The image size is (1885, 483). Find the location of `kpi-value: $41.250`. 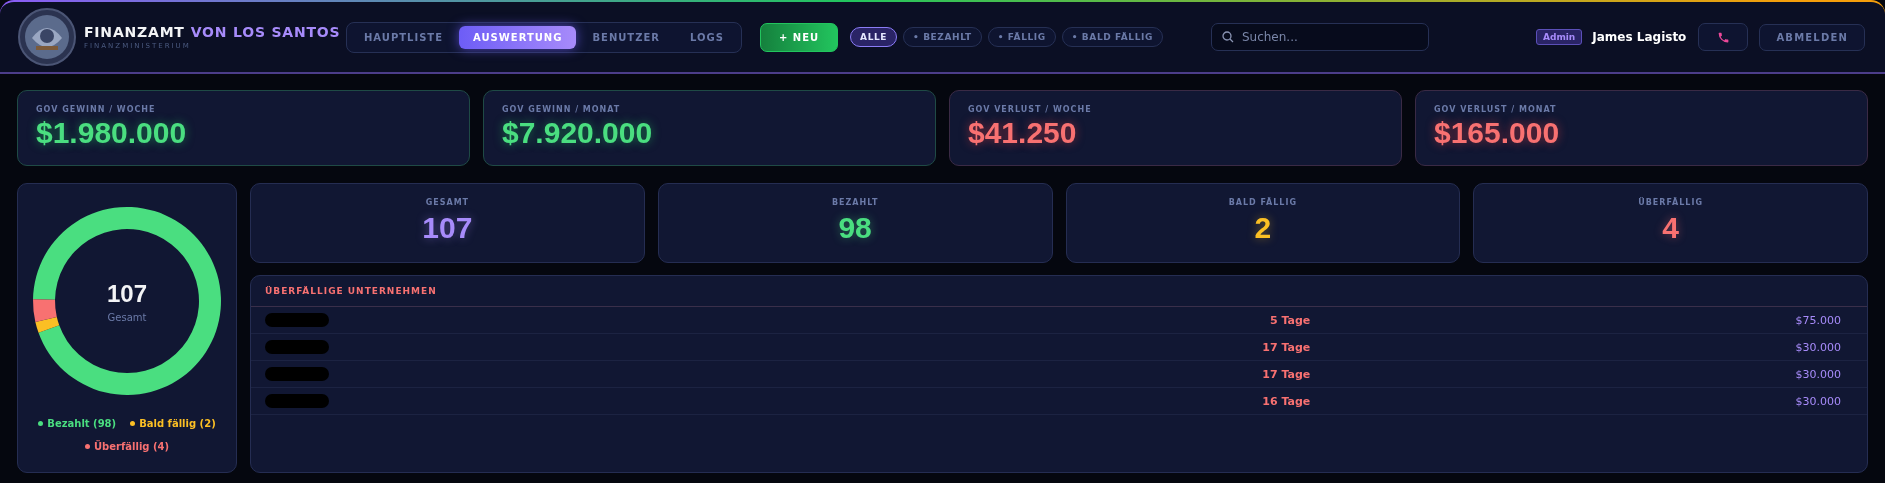

kpi-value: $41.250 is located at coordinates (1023, 133).